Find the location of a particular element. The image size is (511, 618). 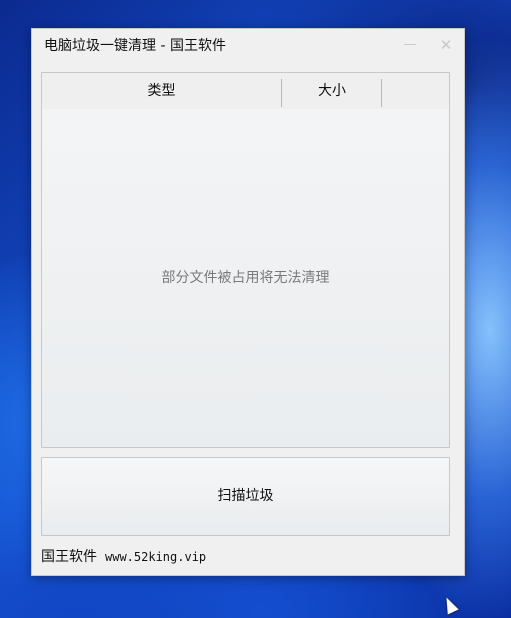

brand-label: 国王软件 is located at coordinates (69, 557).